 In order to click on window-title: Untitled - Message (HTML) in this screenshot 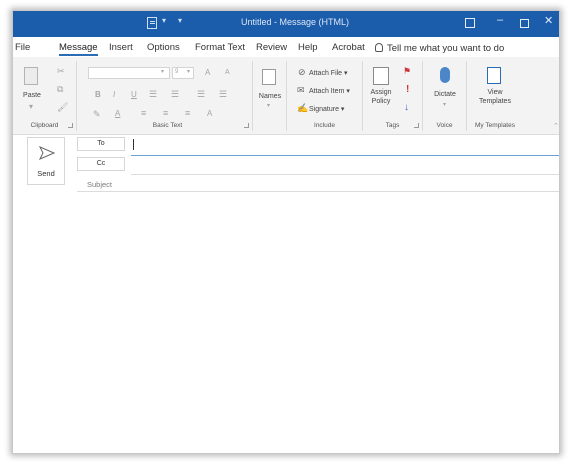, I will do `click(295, 22)`.